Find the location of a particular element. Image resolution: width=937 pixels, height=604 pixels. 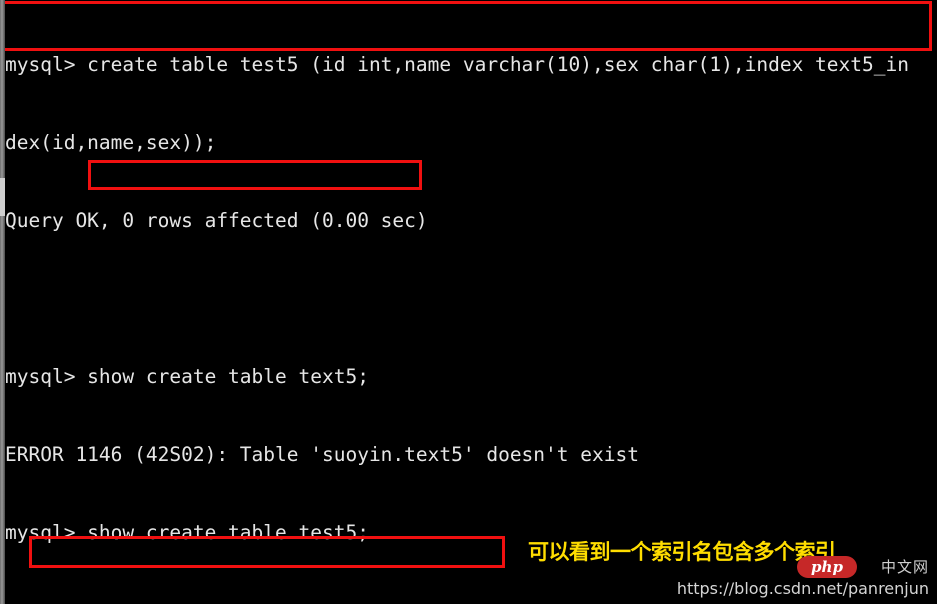

watermark-url: https://blog.csdn.net/panrenjun is located at coordinates (802, 588).